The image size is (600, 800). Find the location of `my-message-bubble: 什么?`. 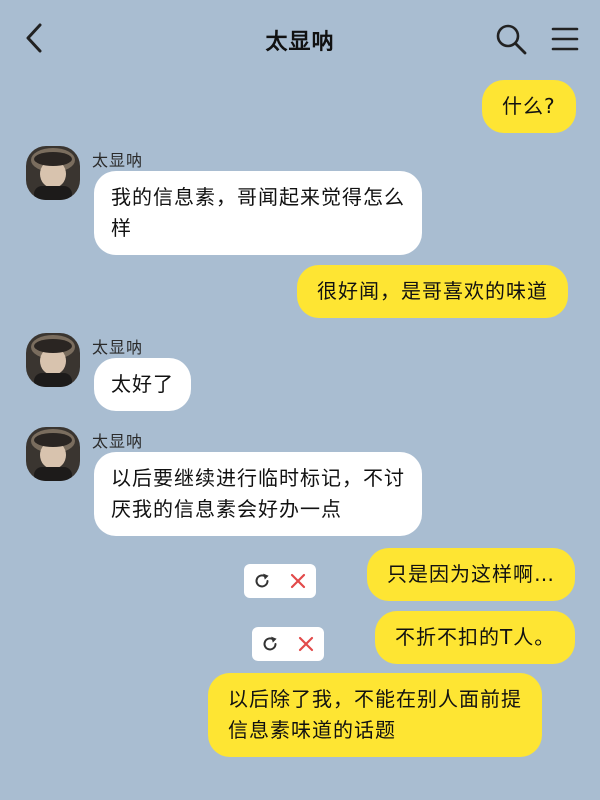

my-message-bubble: 什么? is located at coordinates (529, 106).